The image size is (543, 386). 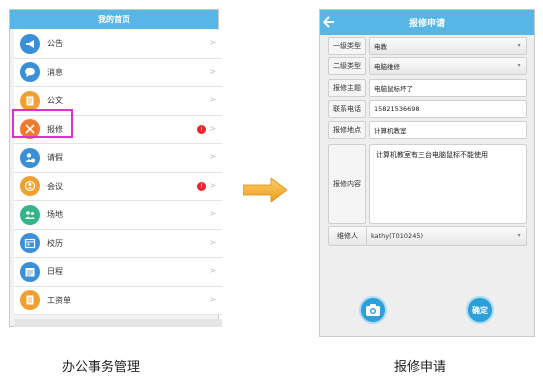 I want to click on caption-repair-request: 报修申请, so click(x=420, y=367).